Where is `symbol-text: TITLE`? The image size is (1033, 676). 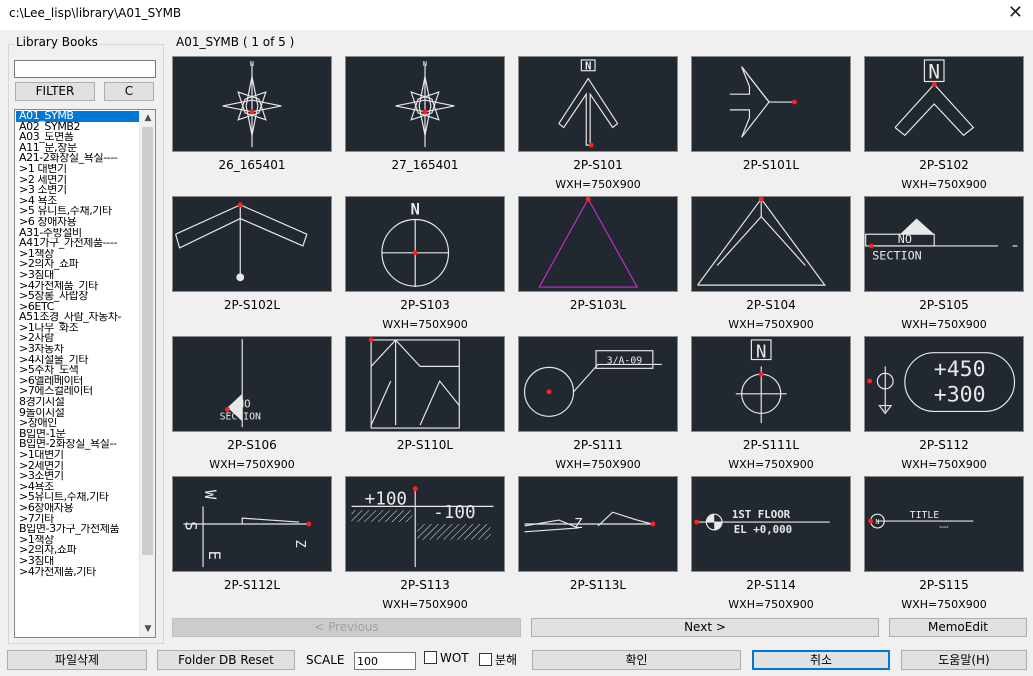
symbol-text: TITLE is located at coordinates (925, 515).